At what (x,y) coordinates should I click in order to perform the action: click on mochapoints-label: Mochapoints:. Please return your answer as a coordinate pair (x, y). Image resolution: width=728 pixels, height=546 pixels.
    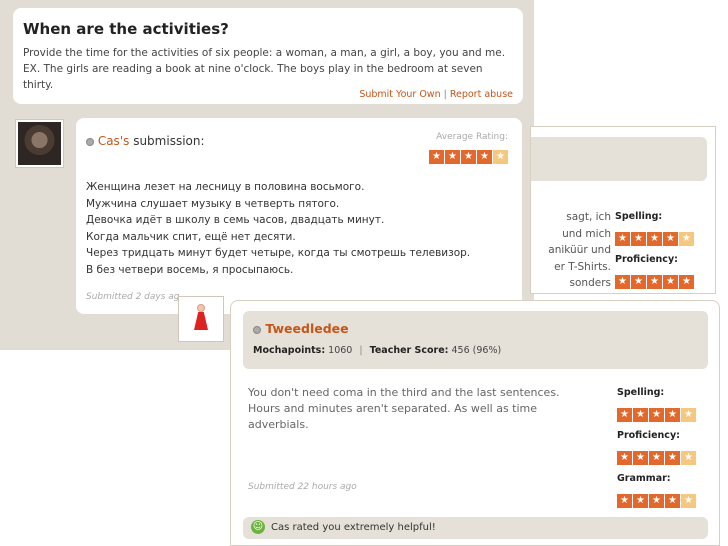
    Looking at the image, I should click on (289, 350).